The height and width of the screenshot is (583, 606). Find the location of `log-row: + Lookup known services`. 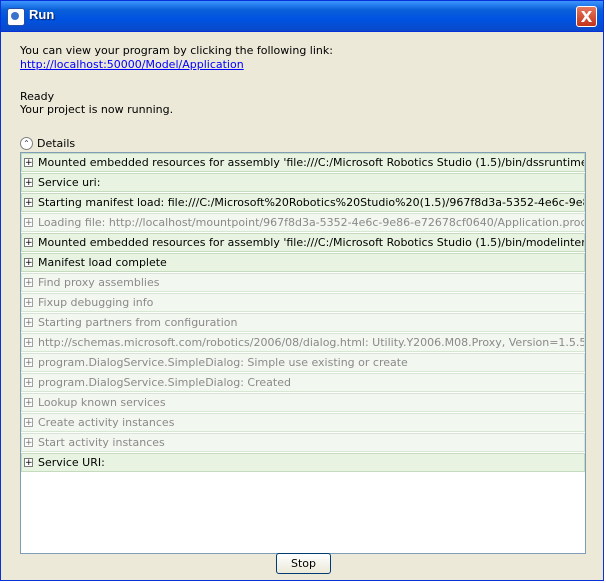

log-row: + Lookup known services is located at coordinates (303, 402).